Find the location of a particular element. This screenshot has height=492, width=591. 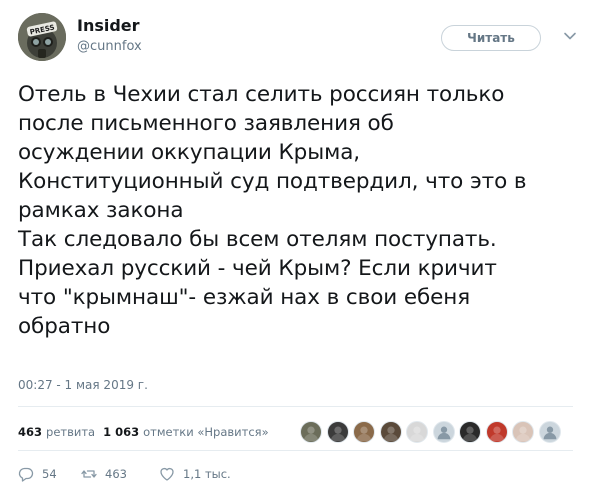

author-avatar: PRESS is located at coordinates (42, 37).